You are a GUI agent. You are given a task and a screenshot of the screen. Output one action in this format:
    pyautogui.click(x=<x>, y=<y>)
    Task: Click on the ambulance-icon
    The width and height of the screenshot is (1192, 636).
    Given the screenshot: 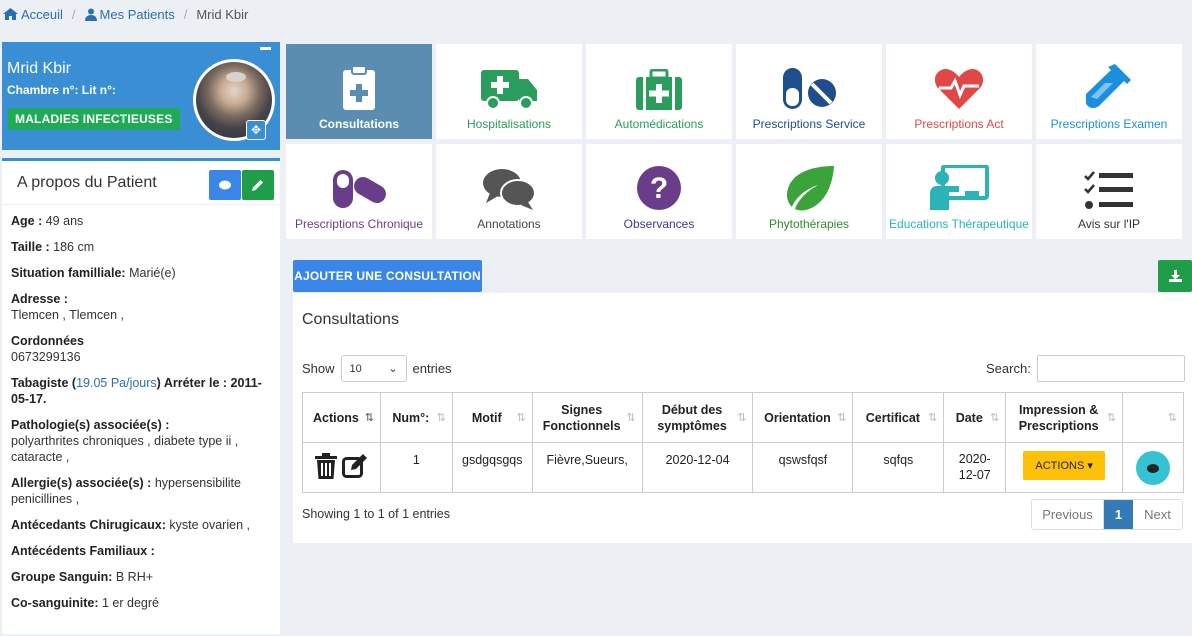 What is the action you would take?
    pyautogui.click(x=509, y=90)
    